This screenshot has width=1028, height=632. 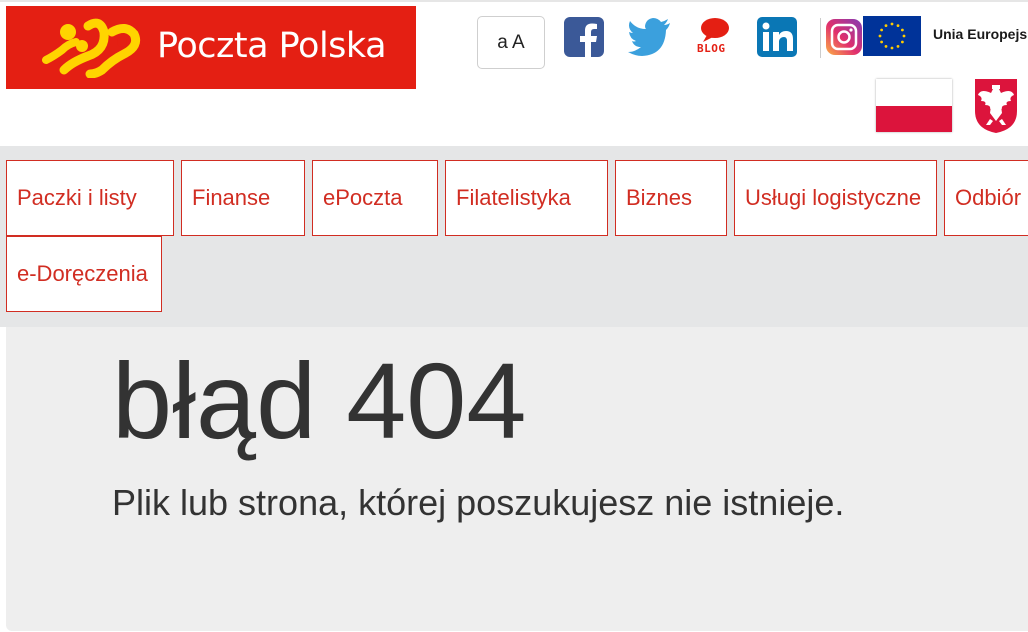 I want to click on header-divider, so click(x=820, y=38).